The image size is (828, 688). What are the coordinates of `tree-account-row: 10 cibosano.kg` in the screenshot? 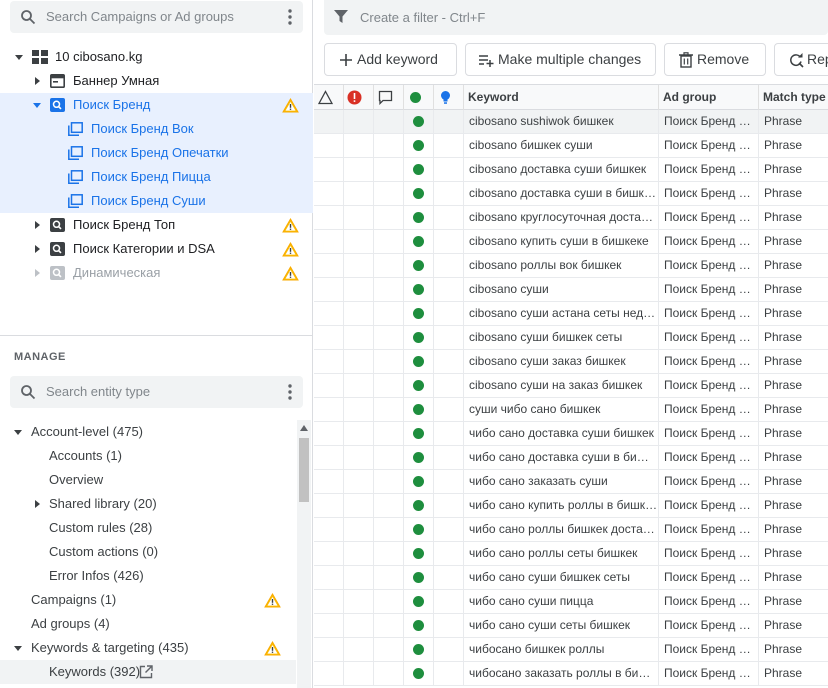 It's located at (156, 57).